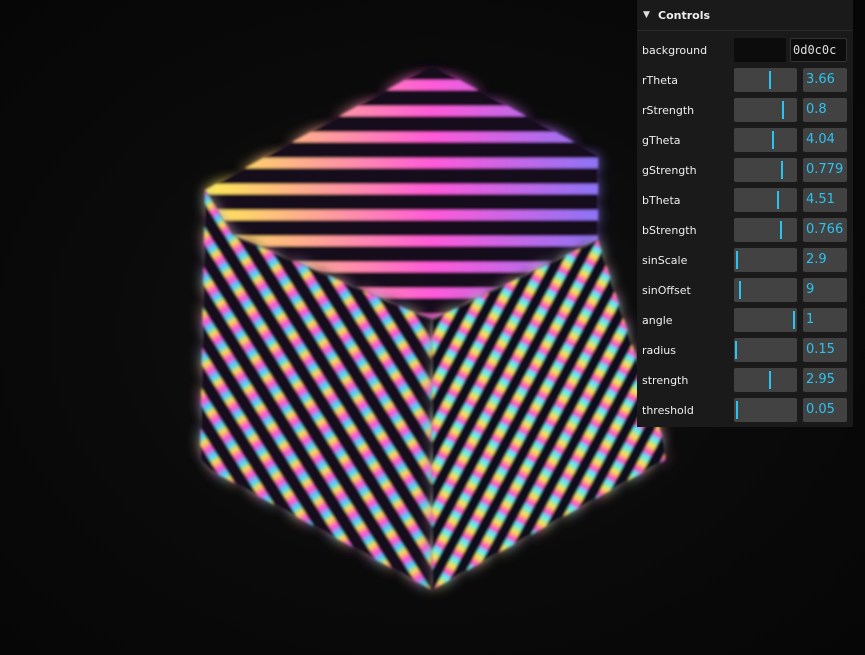 Image resolution: width=865 pixels, height=655 pixels. I want to click on control-label: gTheta, so click(661, 140).